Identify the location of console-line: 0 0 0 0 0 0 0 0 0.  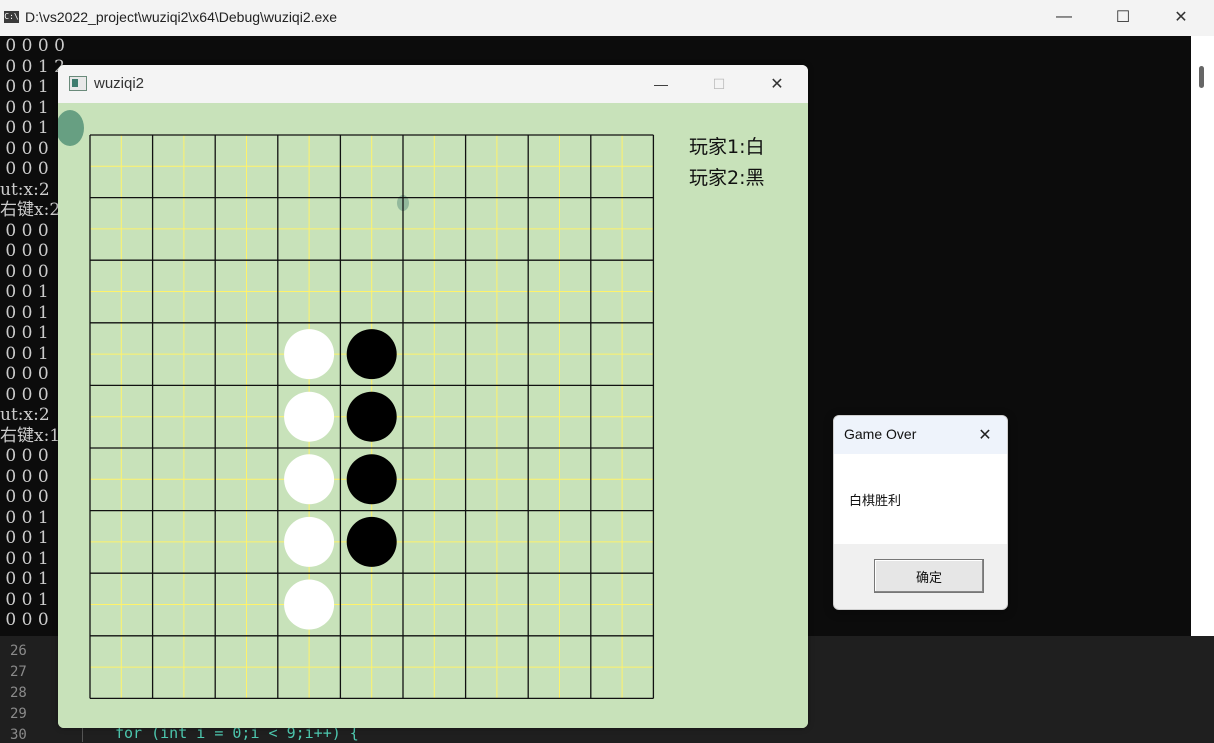
(35, 46).